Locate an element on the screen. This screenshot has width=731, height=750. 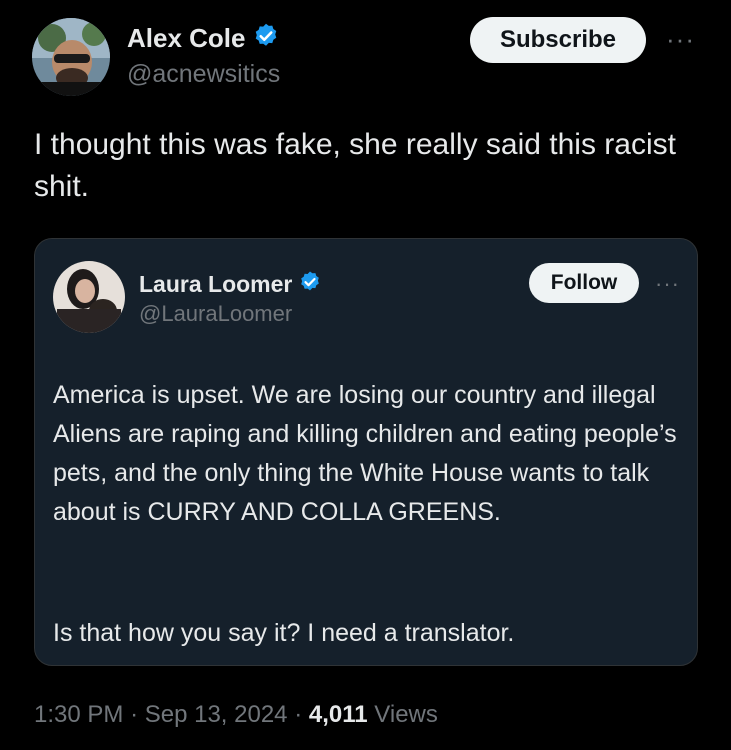
author-handle: @acnewsitics is located at coordinates (203, 74).